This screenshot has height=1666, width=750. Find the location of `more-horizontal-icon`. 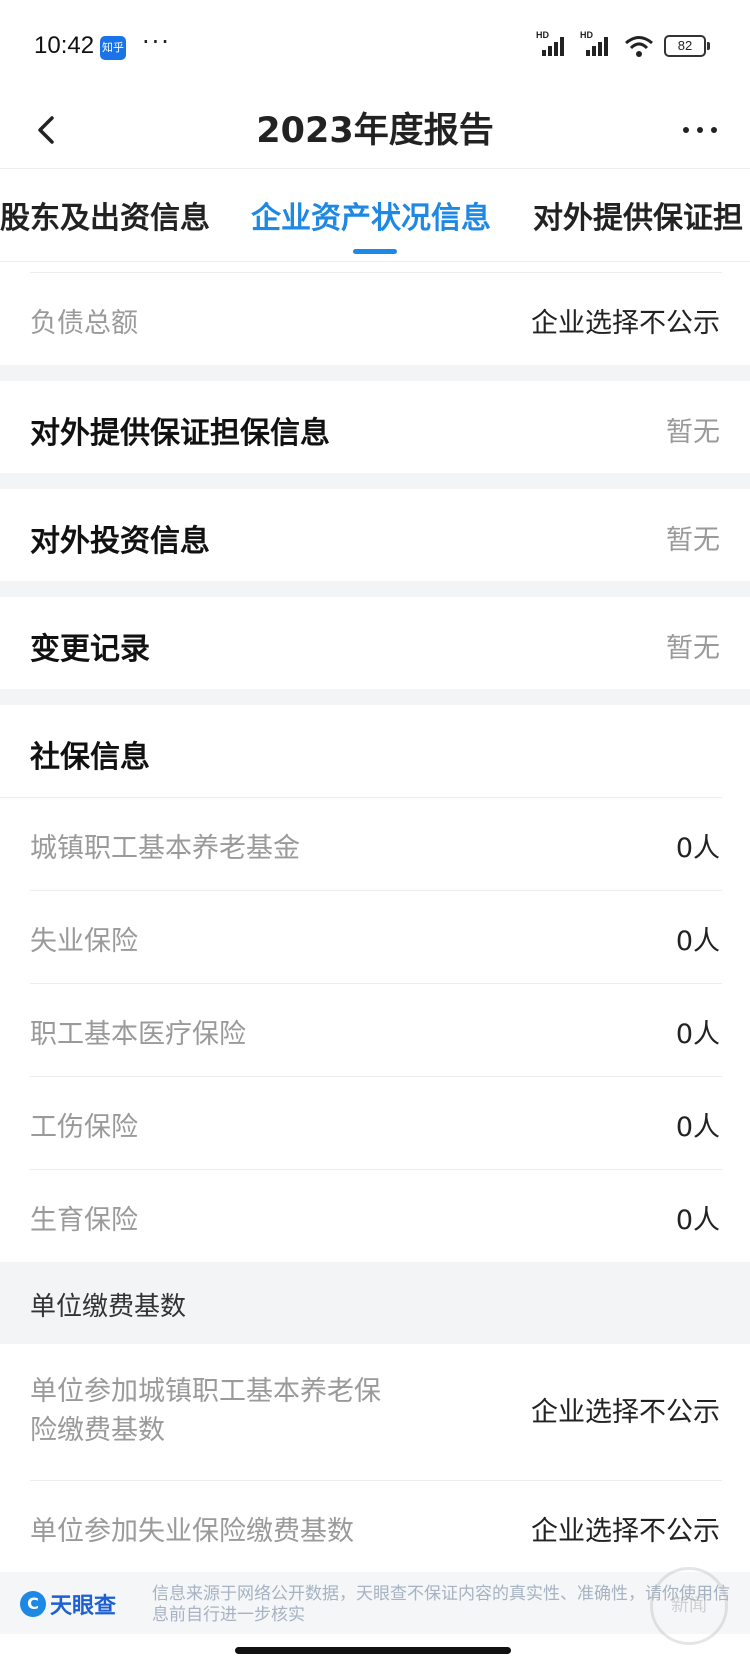

more-horizontal-icon is located at coordinates (700, 130).